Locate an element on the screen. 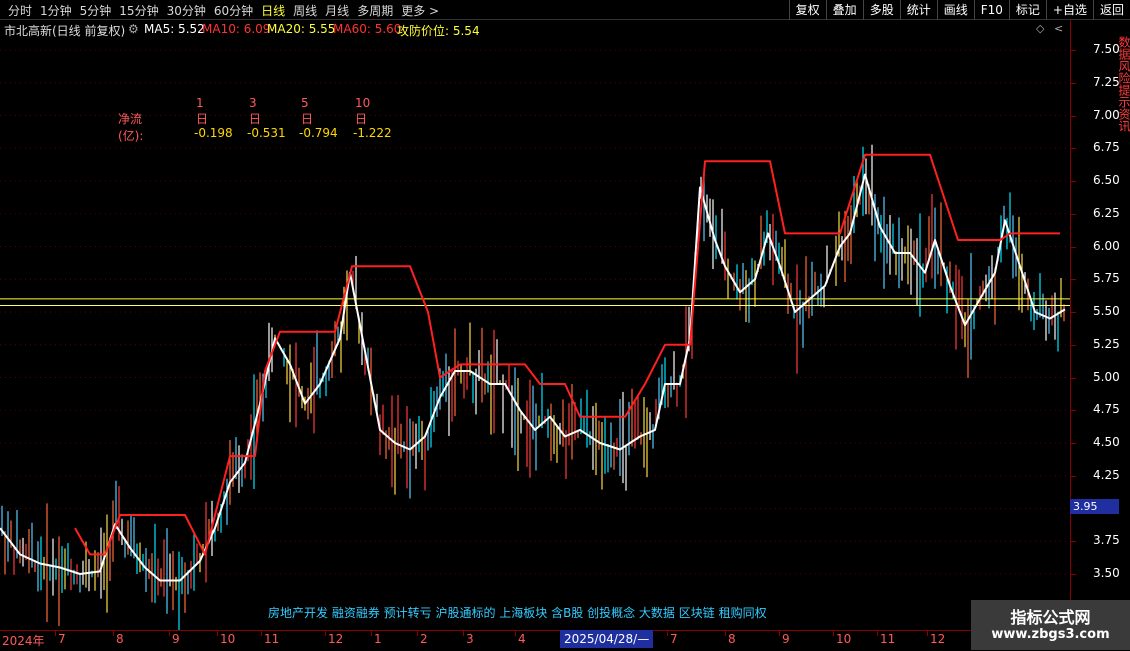 The width and height of the screenshot is (1130, 651). period-tab-6: 日线 is located at coordinates (273, 10).